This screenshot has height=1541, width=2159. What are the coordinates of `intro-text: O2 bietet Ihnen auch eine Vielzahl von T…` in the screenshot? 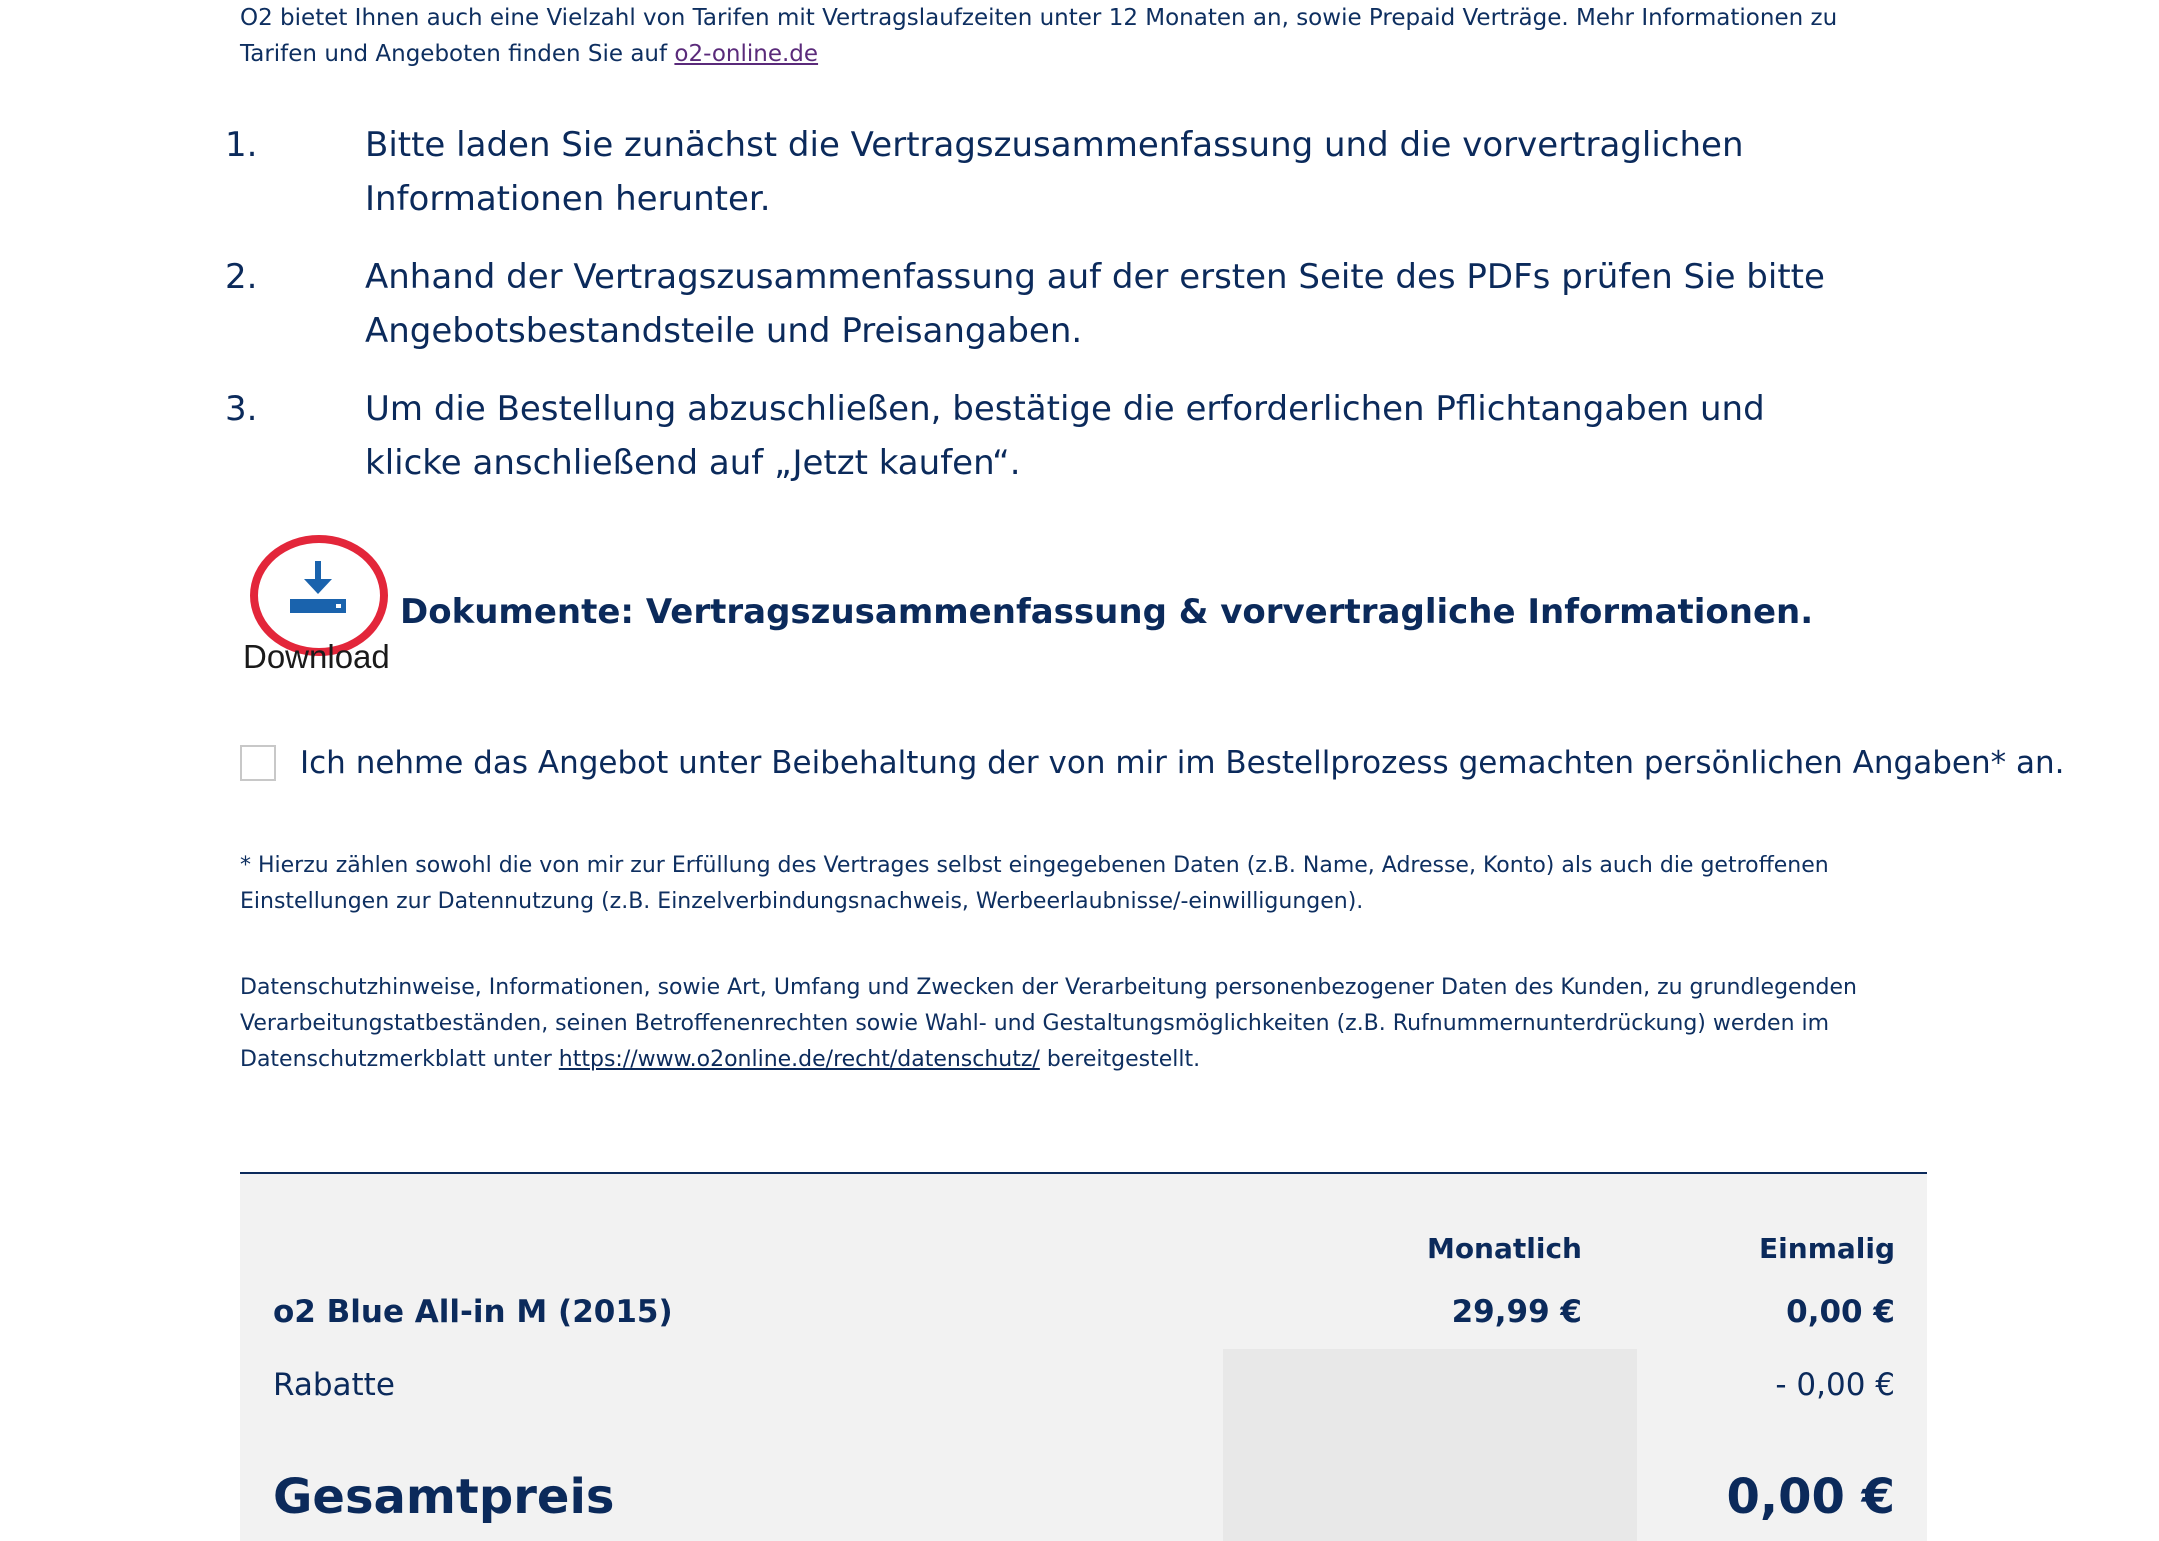 It's located at (1080, 36).